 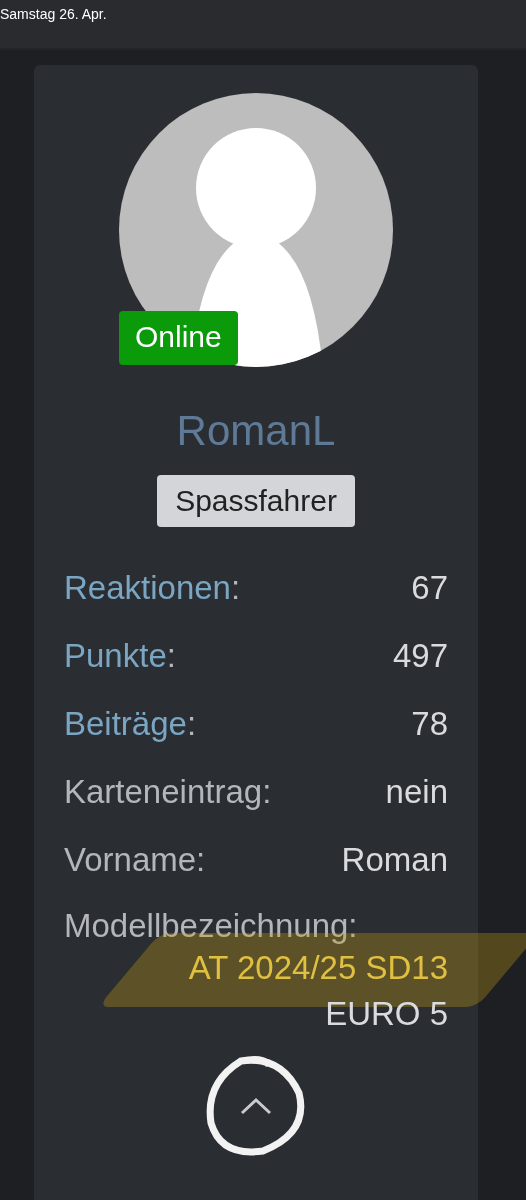 What do you see at coordinates (420, 656) in the screenshot?
I see `stat-value: 497` at bounding box center [420, 656].